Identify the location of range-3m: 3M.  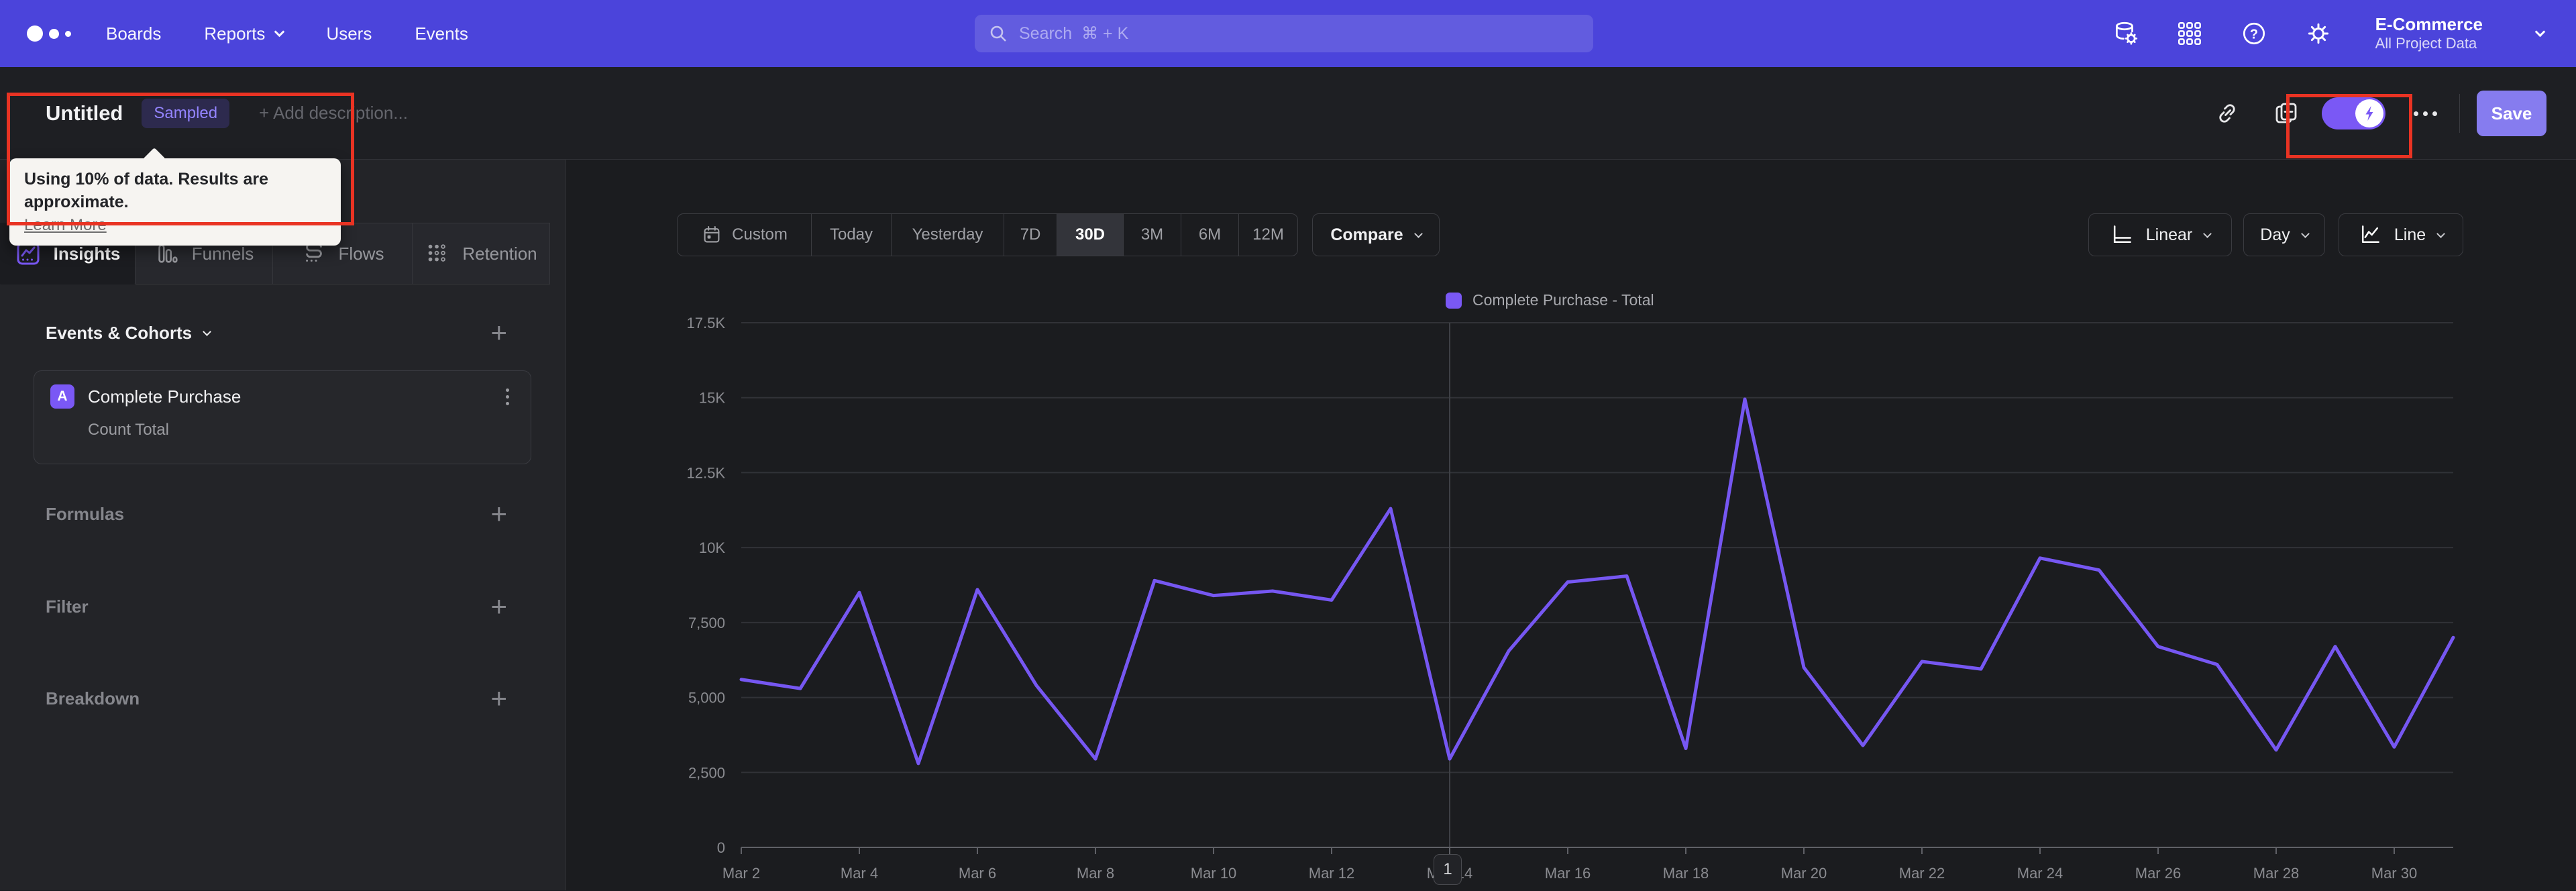
(1152, 235).